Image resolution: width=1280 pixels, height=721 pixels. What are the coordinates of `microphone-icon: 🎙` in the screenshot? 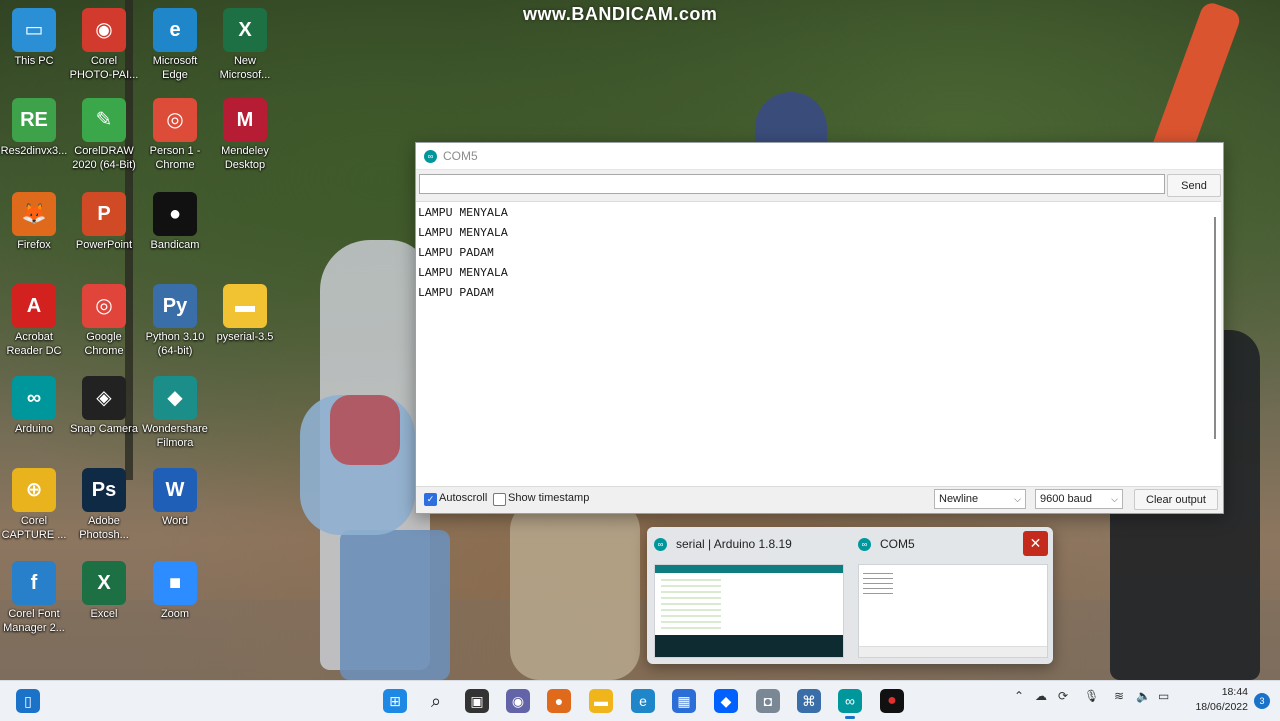 It's located at (1091, 696).